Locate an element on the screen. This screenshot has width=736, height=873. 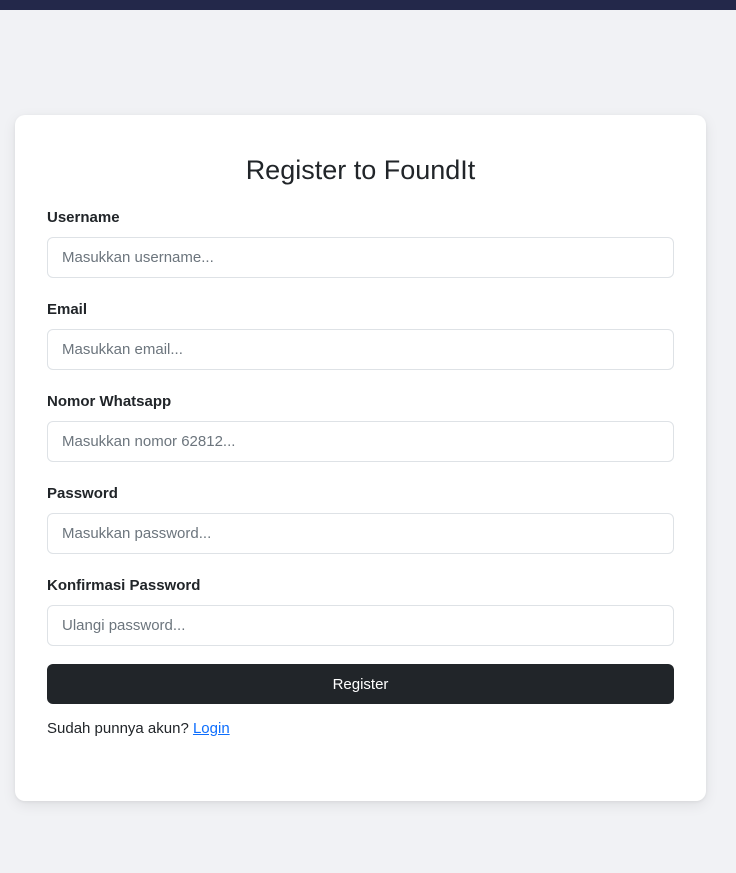
confirm-password-input is located at coordinates (360, 625).